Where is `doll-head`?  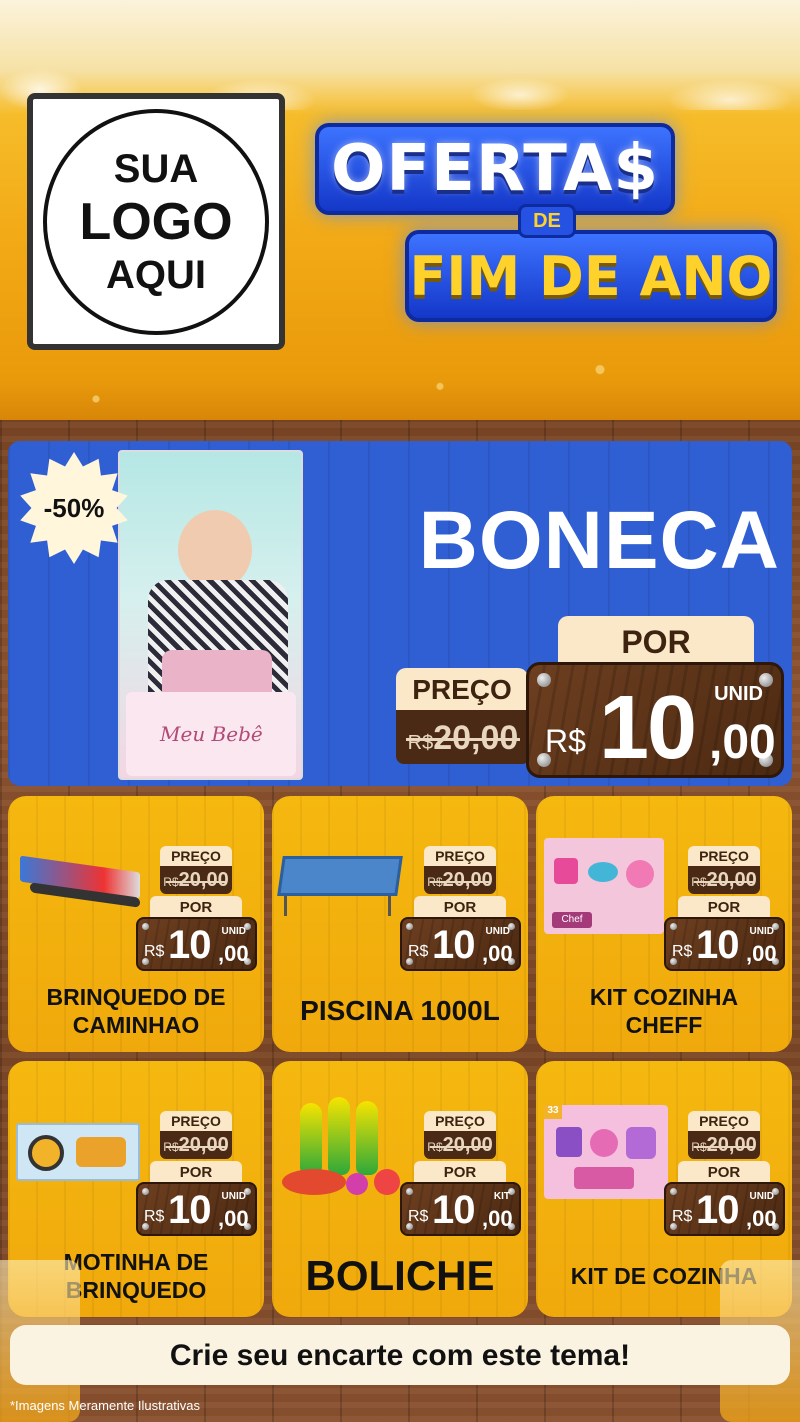
doll-head is located at coordinates (215, 550).